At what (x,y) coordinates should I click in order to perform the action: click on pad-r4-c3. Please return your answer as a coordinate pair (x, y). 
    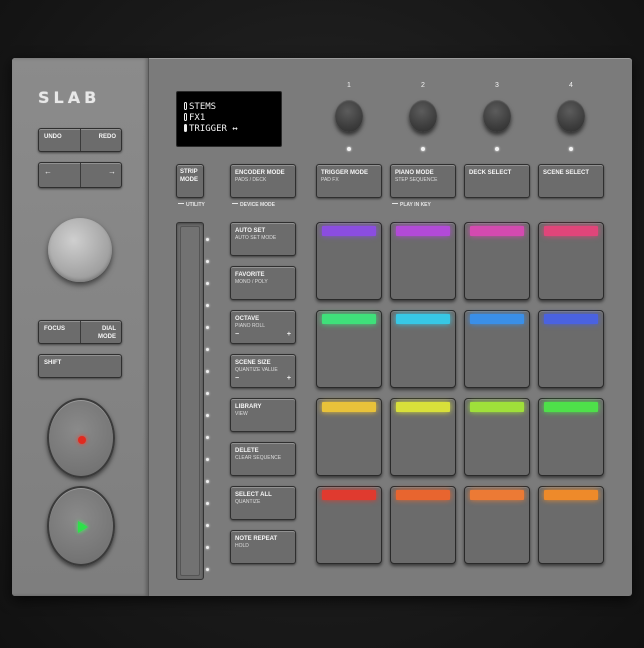
    Looking at the image, I should click on (497, 525).